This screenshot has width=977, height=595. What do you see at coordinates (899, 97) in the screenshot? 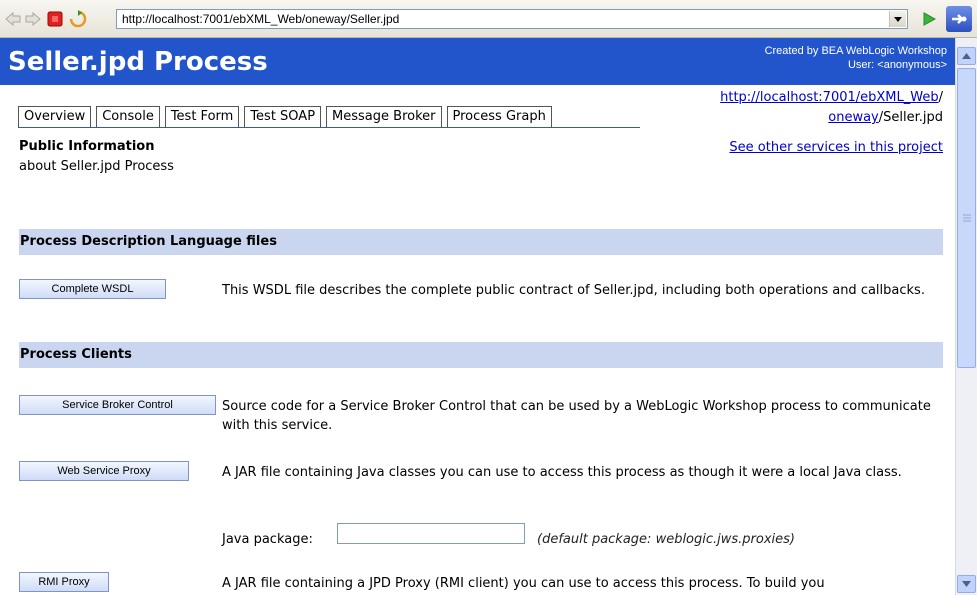
I see `web-app-link: ebXML_Web` at bounding box center [899, 97].